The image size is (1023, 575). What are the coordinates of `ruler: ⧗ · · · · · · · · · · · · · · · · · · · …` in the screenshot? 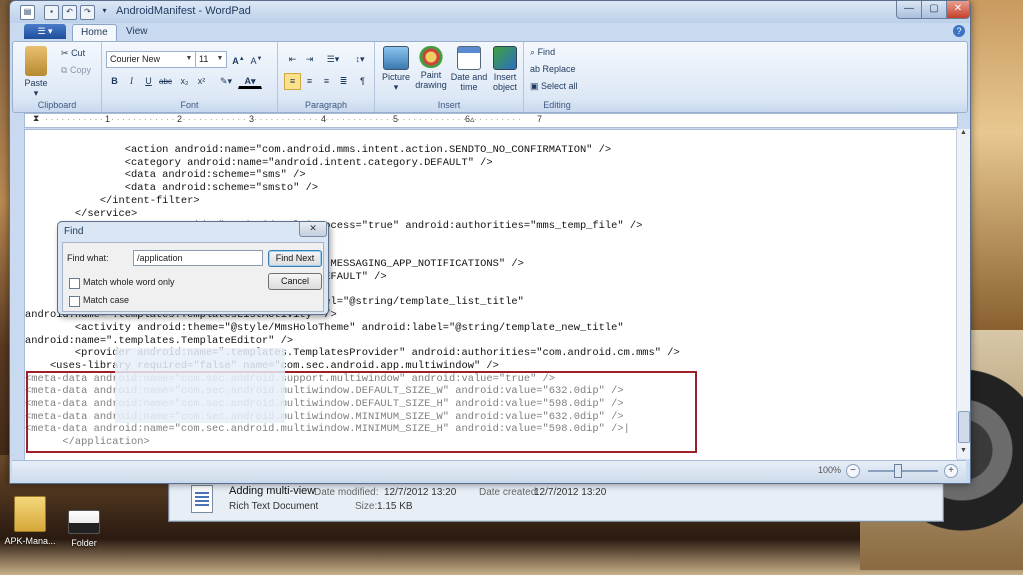 It's located at (491, 120).